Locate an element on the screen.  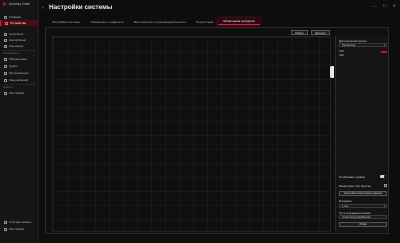
sidebar-footer-label: Учётная запись is located at coordinates (20, 222).